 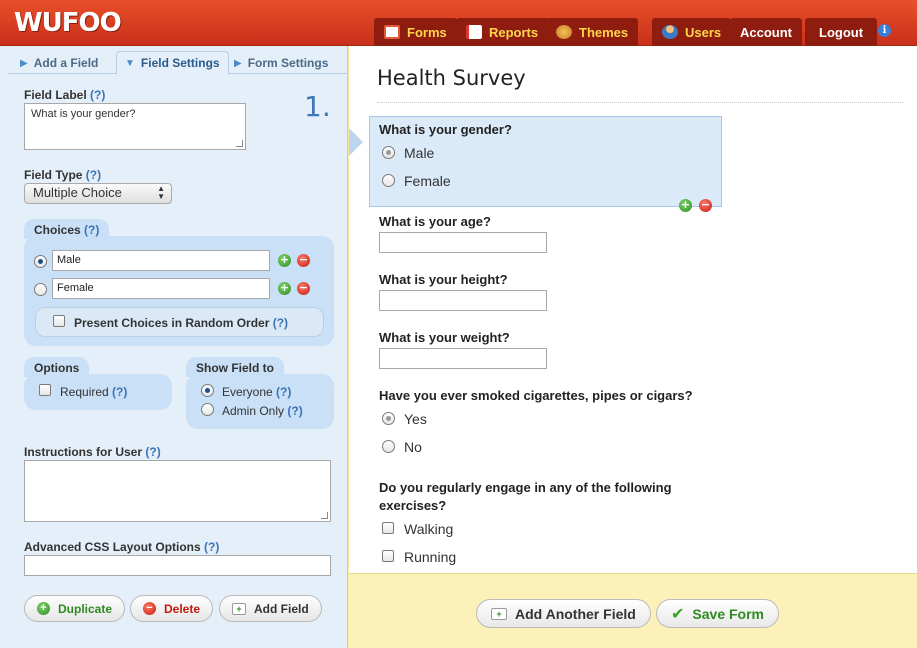 What do you see at coordinates (474, 32) in the screenshot?
I see `reports-icon` at bounding box center [474, 32].